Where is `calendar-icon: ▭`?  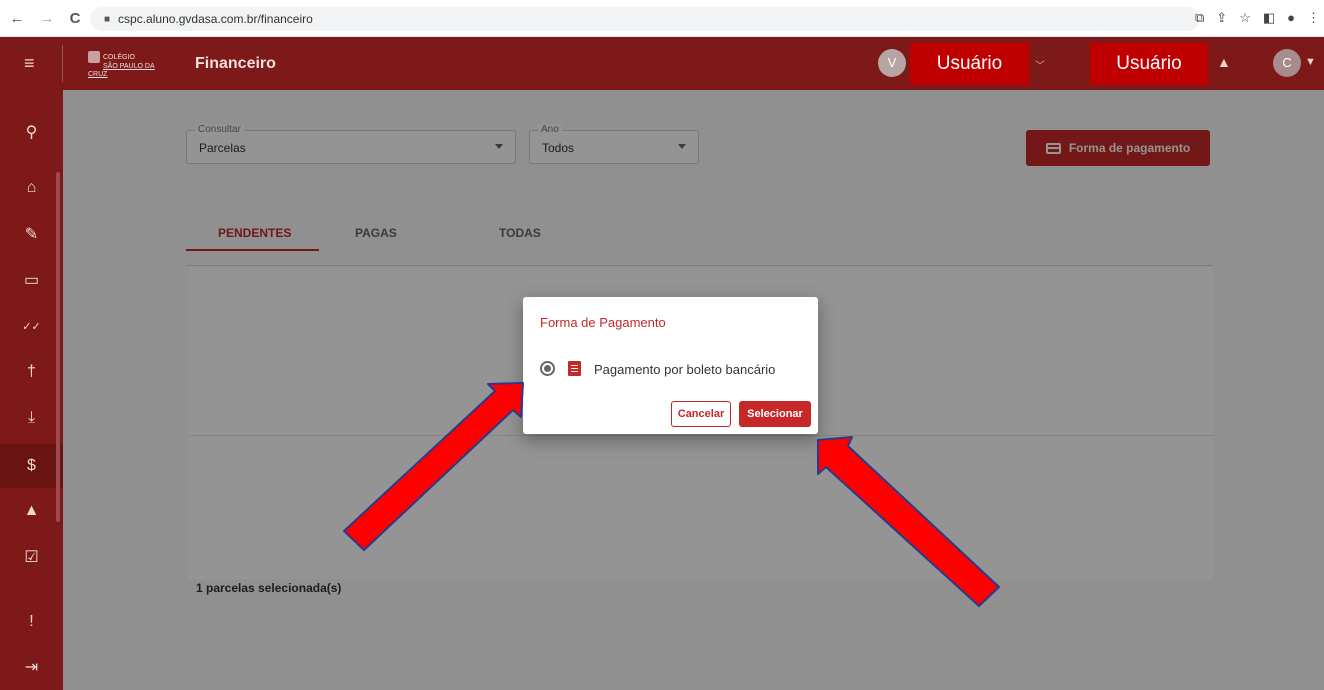 calendar-icon: ▭ is located at coordinates (31, 280).